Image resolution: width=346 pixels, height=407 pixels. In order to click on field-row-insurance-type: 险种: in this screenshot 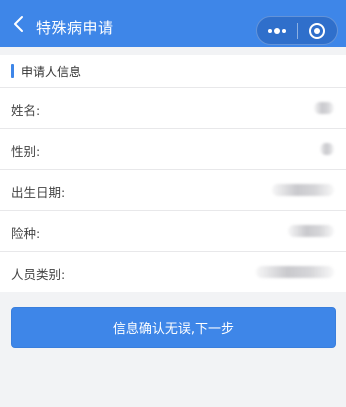, I will do `click(173, 230)`.